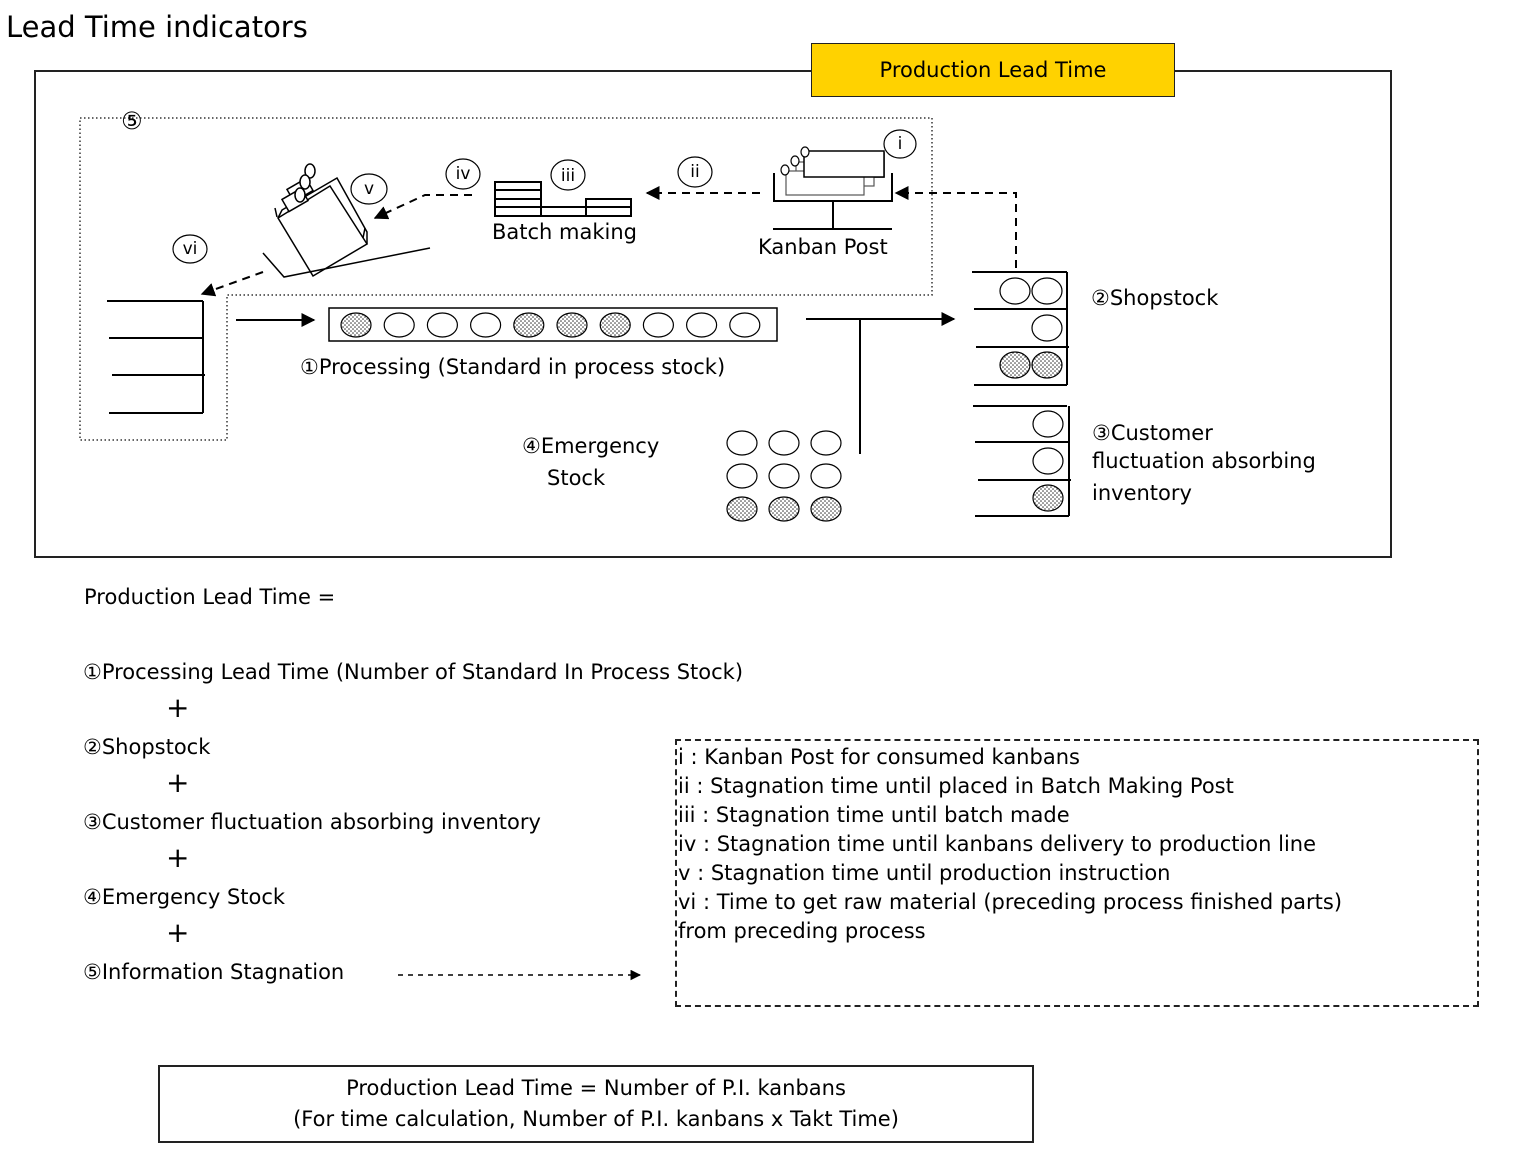 The image size is (1513, 1153). I want to click on batch-making-label: Batch making, so click(565, 232).